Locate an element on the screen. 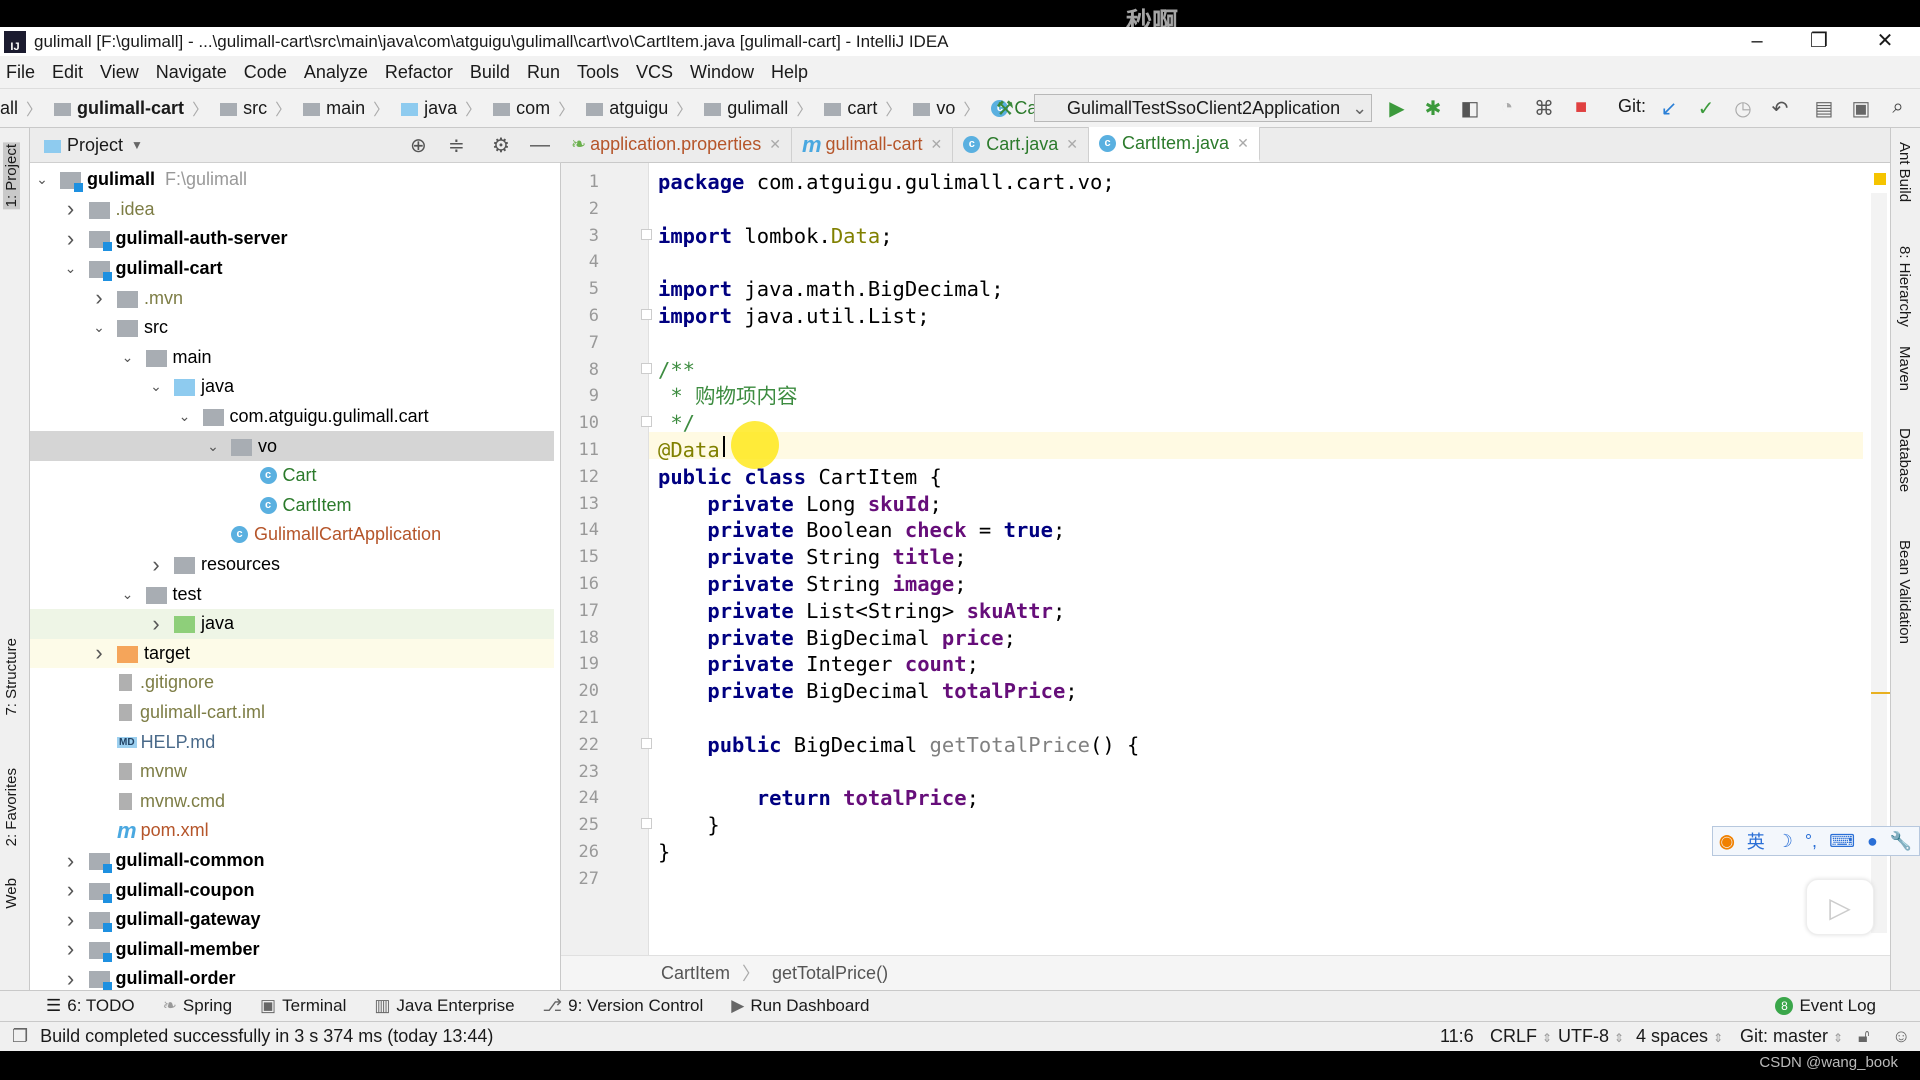 This screenshot has height=1080, width=1920. git-update-icon: ↙ is located at coordinates (1669, 108).